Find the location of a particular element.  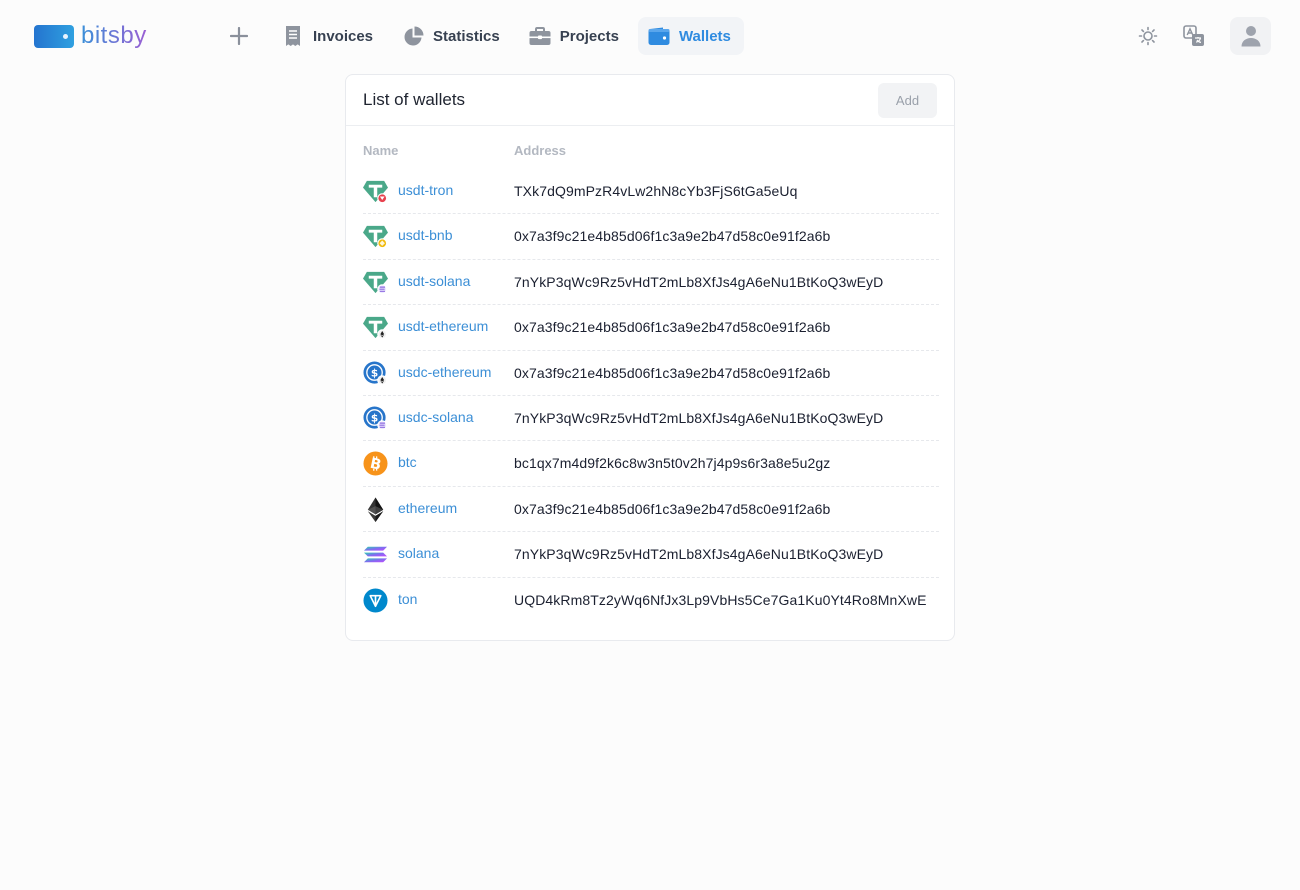

plus-icon is located at coordinates (239, 36).